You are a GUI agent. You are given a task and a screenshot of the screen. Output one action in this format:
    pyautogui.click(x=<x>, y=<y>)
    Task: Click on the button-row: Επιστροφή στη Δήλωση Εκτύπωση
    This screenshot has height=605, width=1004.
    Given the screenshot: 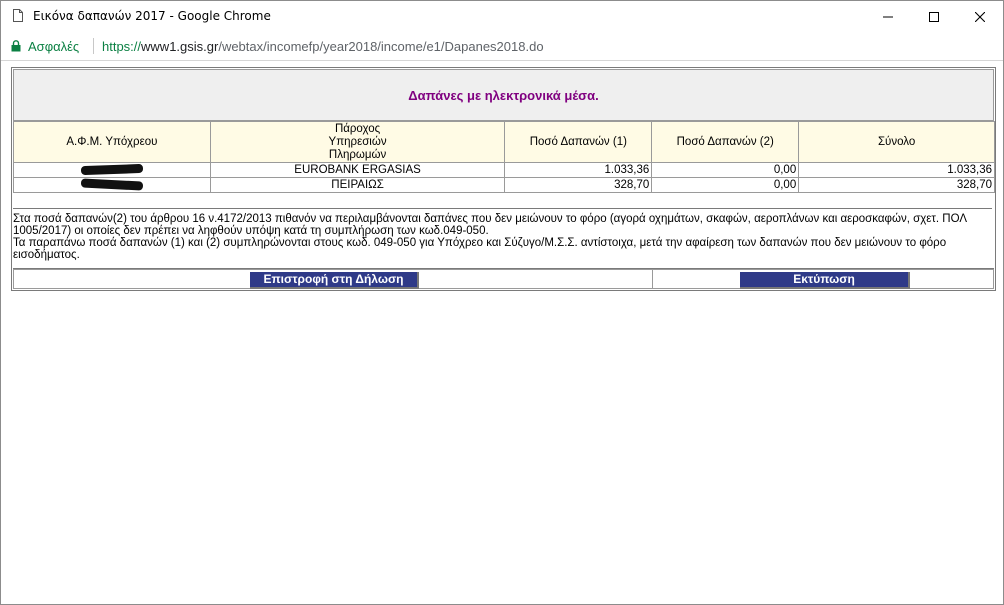 What is the action you would take?
    pyautogui.click(x=503, y=278)
    